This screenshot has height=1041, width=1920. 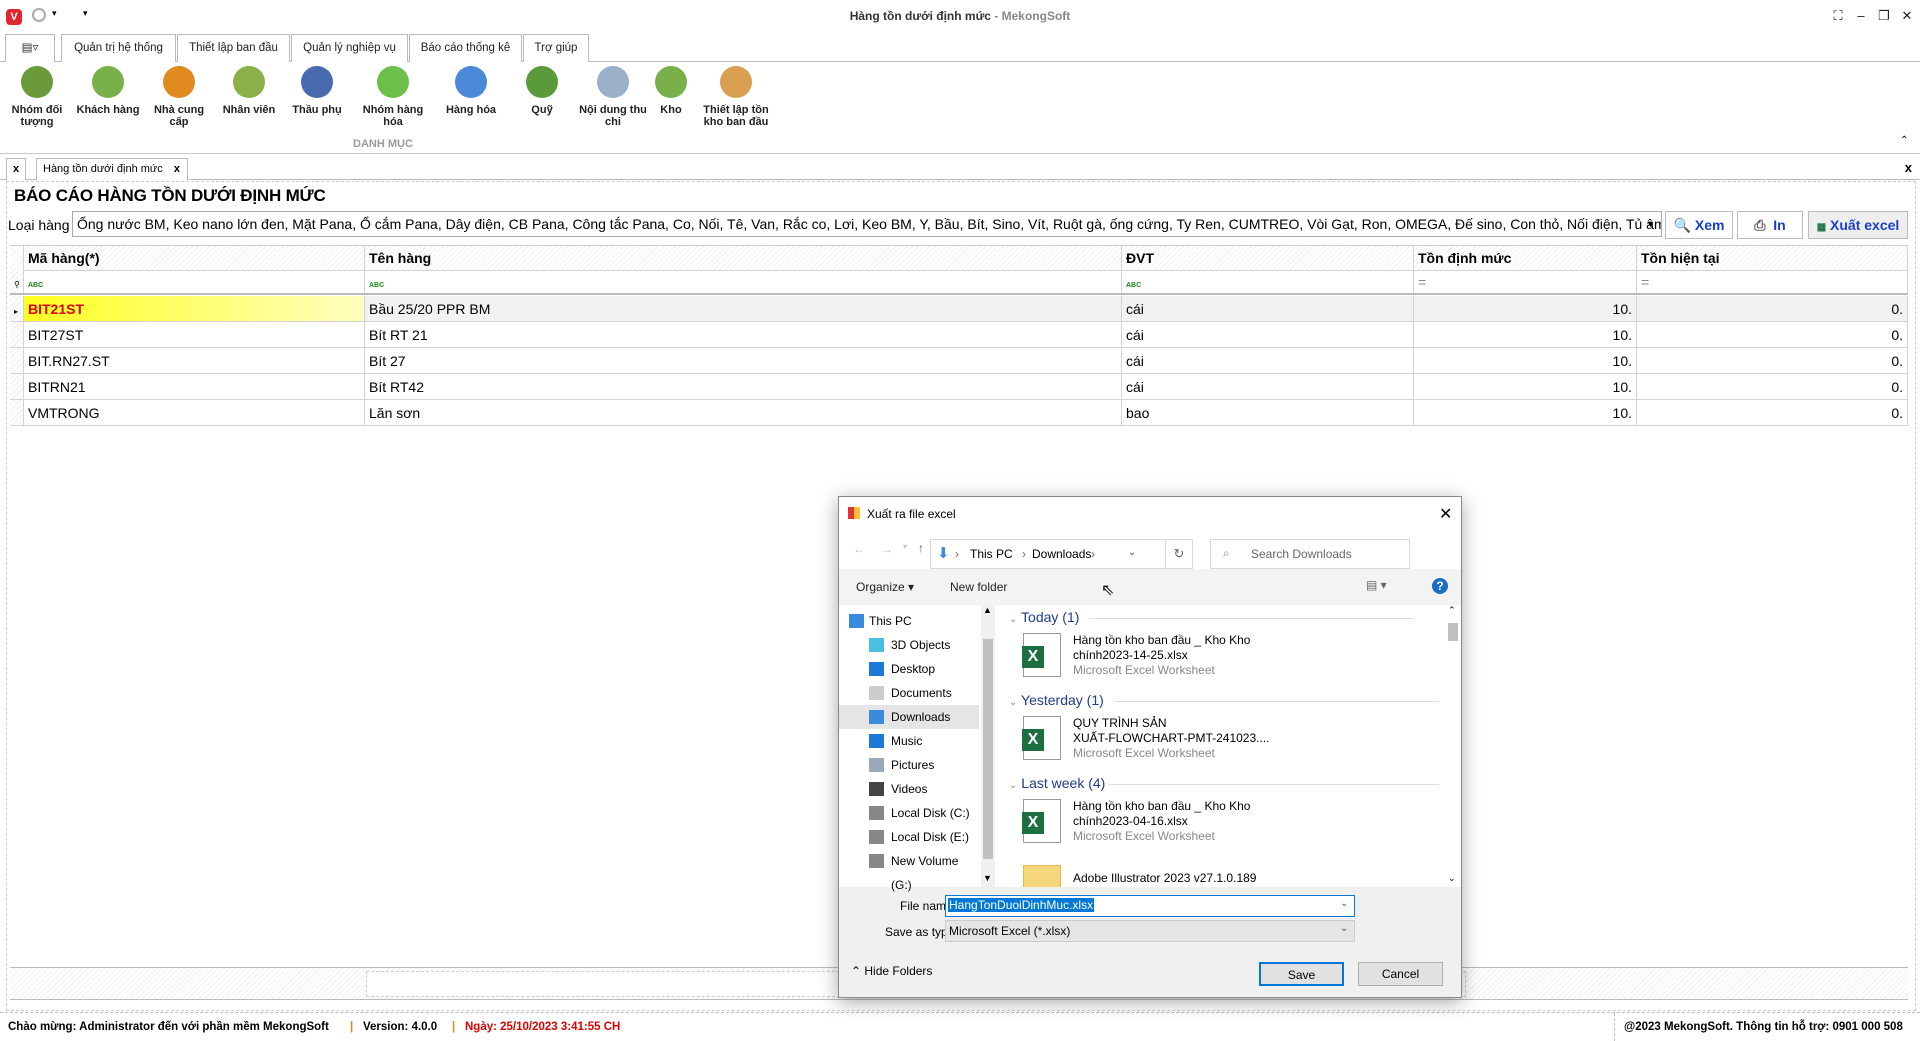 I want to click on nav-item: Local Disk (C:), so click(x=909, y=813).